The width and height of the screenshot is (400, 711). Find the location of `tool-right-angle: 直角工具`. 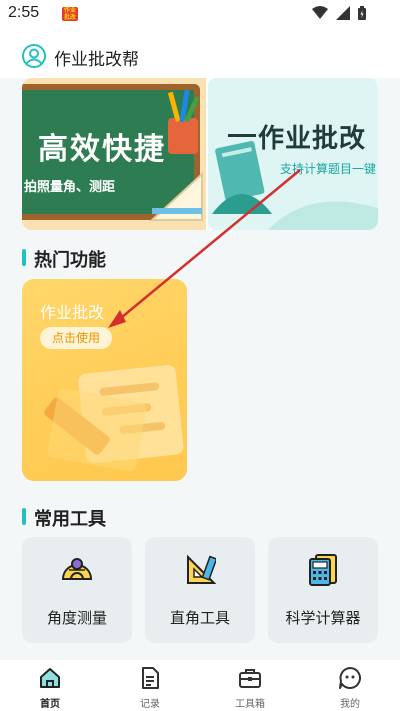

tool-right-angle: 直角工具 is located at coordinates (200, 590).